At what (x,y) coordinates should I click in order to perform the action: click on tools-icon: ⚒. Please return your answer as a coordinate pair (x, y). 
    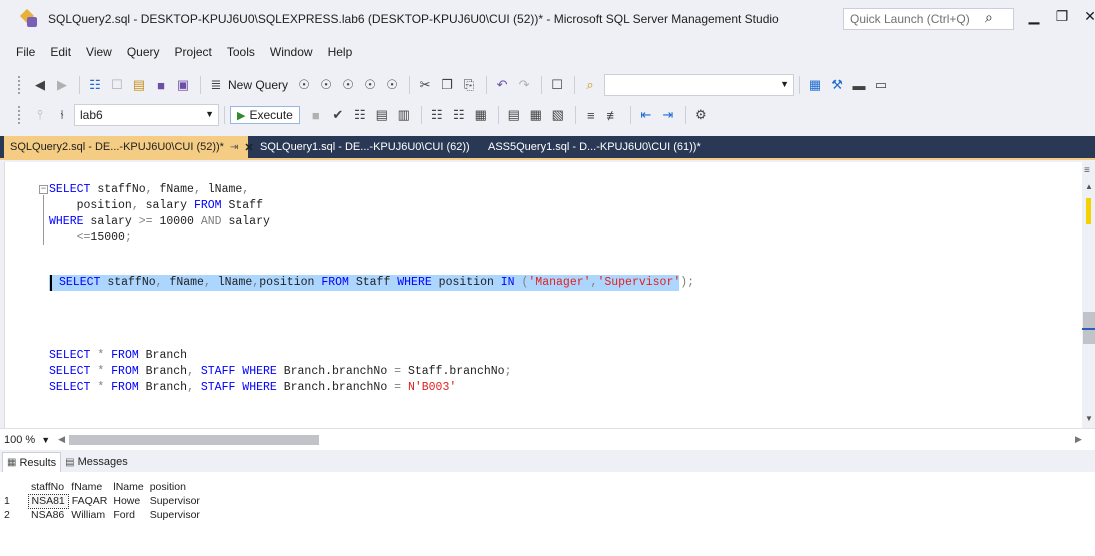
    Looking at the image, I should click on (837, 85).